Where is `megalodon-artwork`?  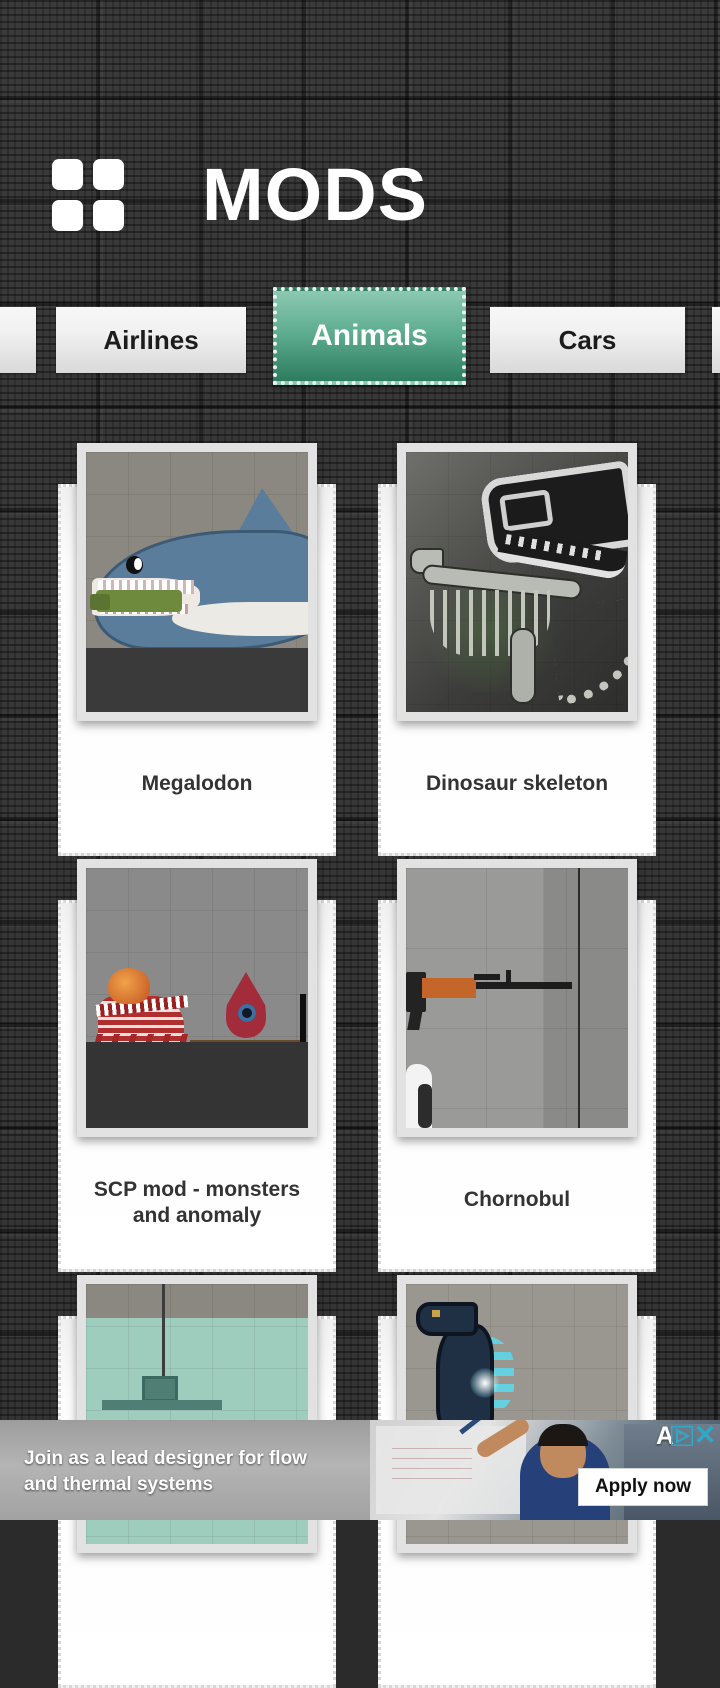 megalodon-artwork is located at coordinates (197, 582).